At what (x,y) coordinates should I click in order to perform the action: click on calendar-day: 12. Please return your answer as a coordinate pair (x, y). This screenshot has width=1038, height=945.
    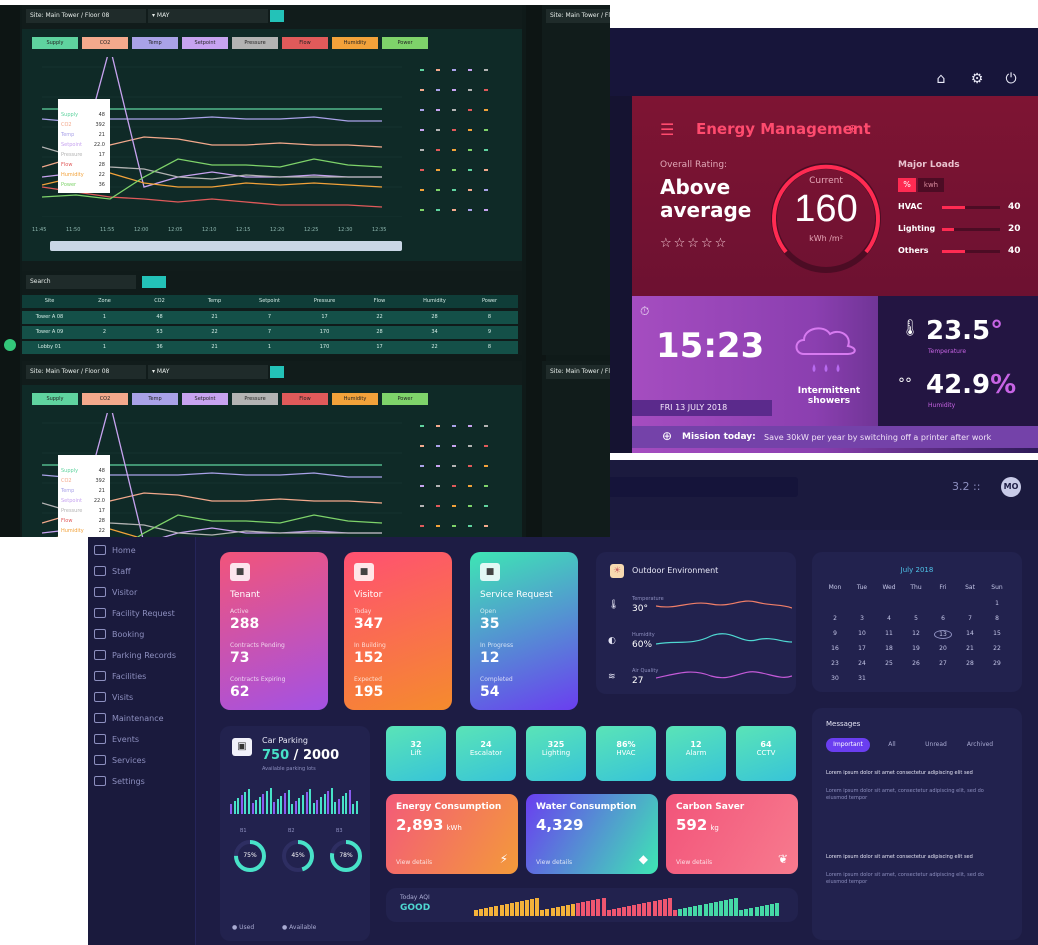
    Looking at the image, I should click on (916, 633).